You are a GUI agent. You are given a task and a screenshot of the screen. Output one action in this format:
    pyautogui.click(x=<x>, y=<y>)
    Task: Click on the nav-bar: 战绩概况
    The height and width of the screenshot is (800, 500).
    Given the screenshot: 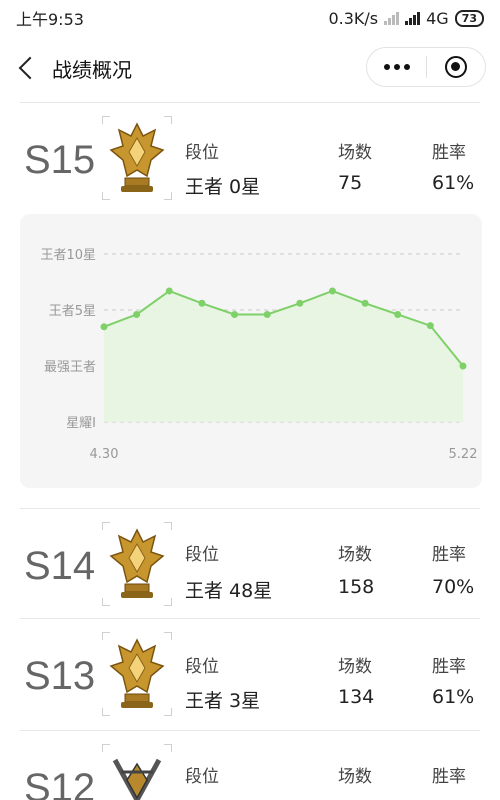 What is the action you would take?
    pyautogui.click(x=250, y=68)
    